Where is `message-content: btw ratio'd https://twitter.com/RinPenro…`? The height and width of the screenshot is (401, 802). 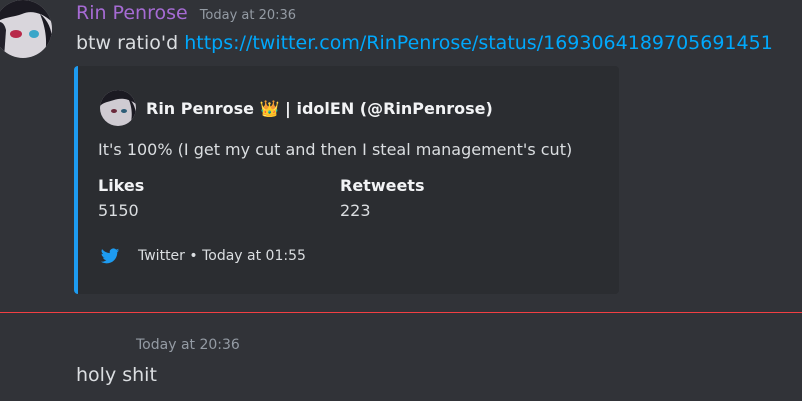
message-content: btw ratio'd https://twitter.com/RinPenro… is located at coordinates (424, 43).